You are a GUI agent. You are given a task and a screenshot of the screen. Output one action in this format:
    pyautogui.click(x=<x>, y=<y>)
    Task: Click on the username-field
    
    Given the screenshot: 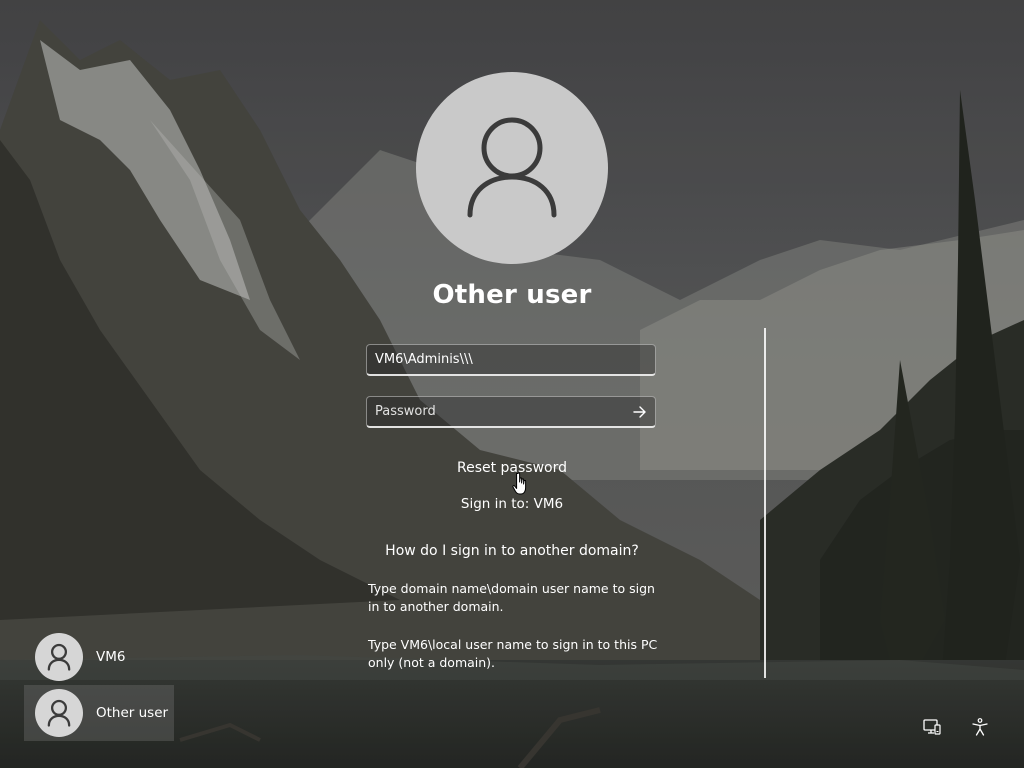 What is the action you would take?
    pyautogui.click(x=511, y=360)
    